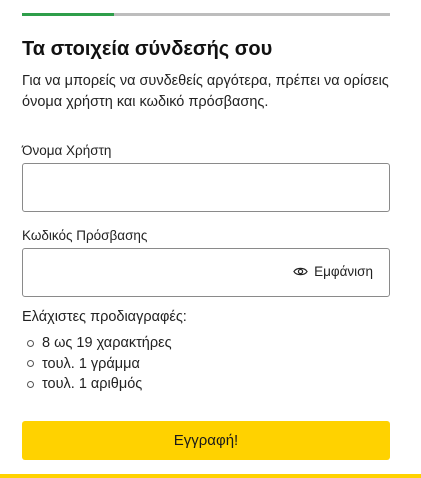 The width and height of the screenshot is (421, 478). Describe the element at coordinates (300, 271) in the screenshot. I see `eye-icon` at that location.